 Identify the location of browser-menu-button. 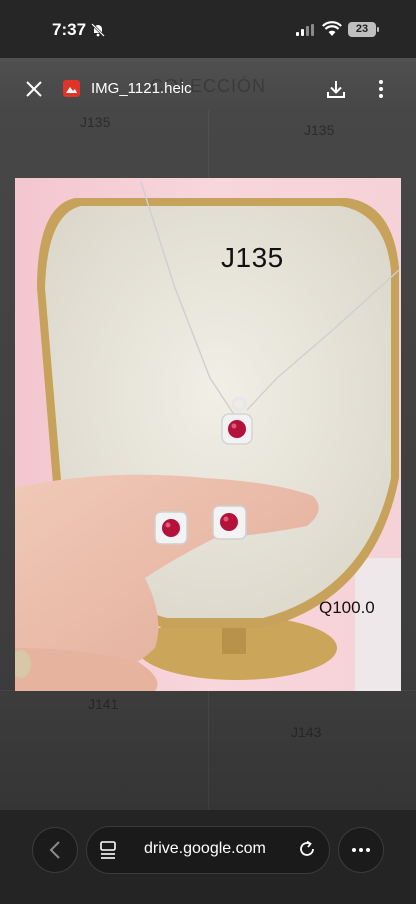
(361, 850).